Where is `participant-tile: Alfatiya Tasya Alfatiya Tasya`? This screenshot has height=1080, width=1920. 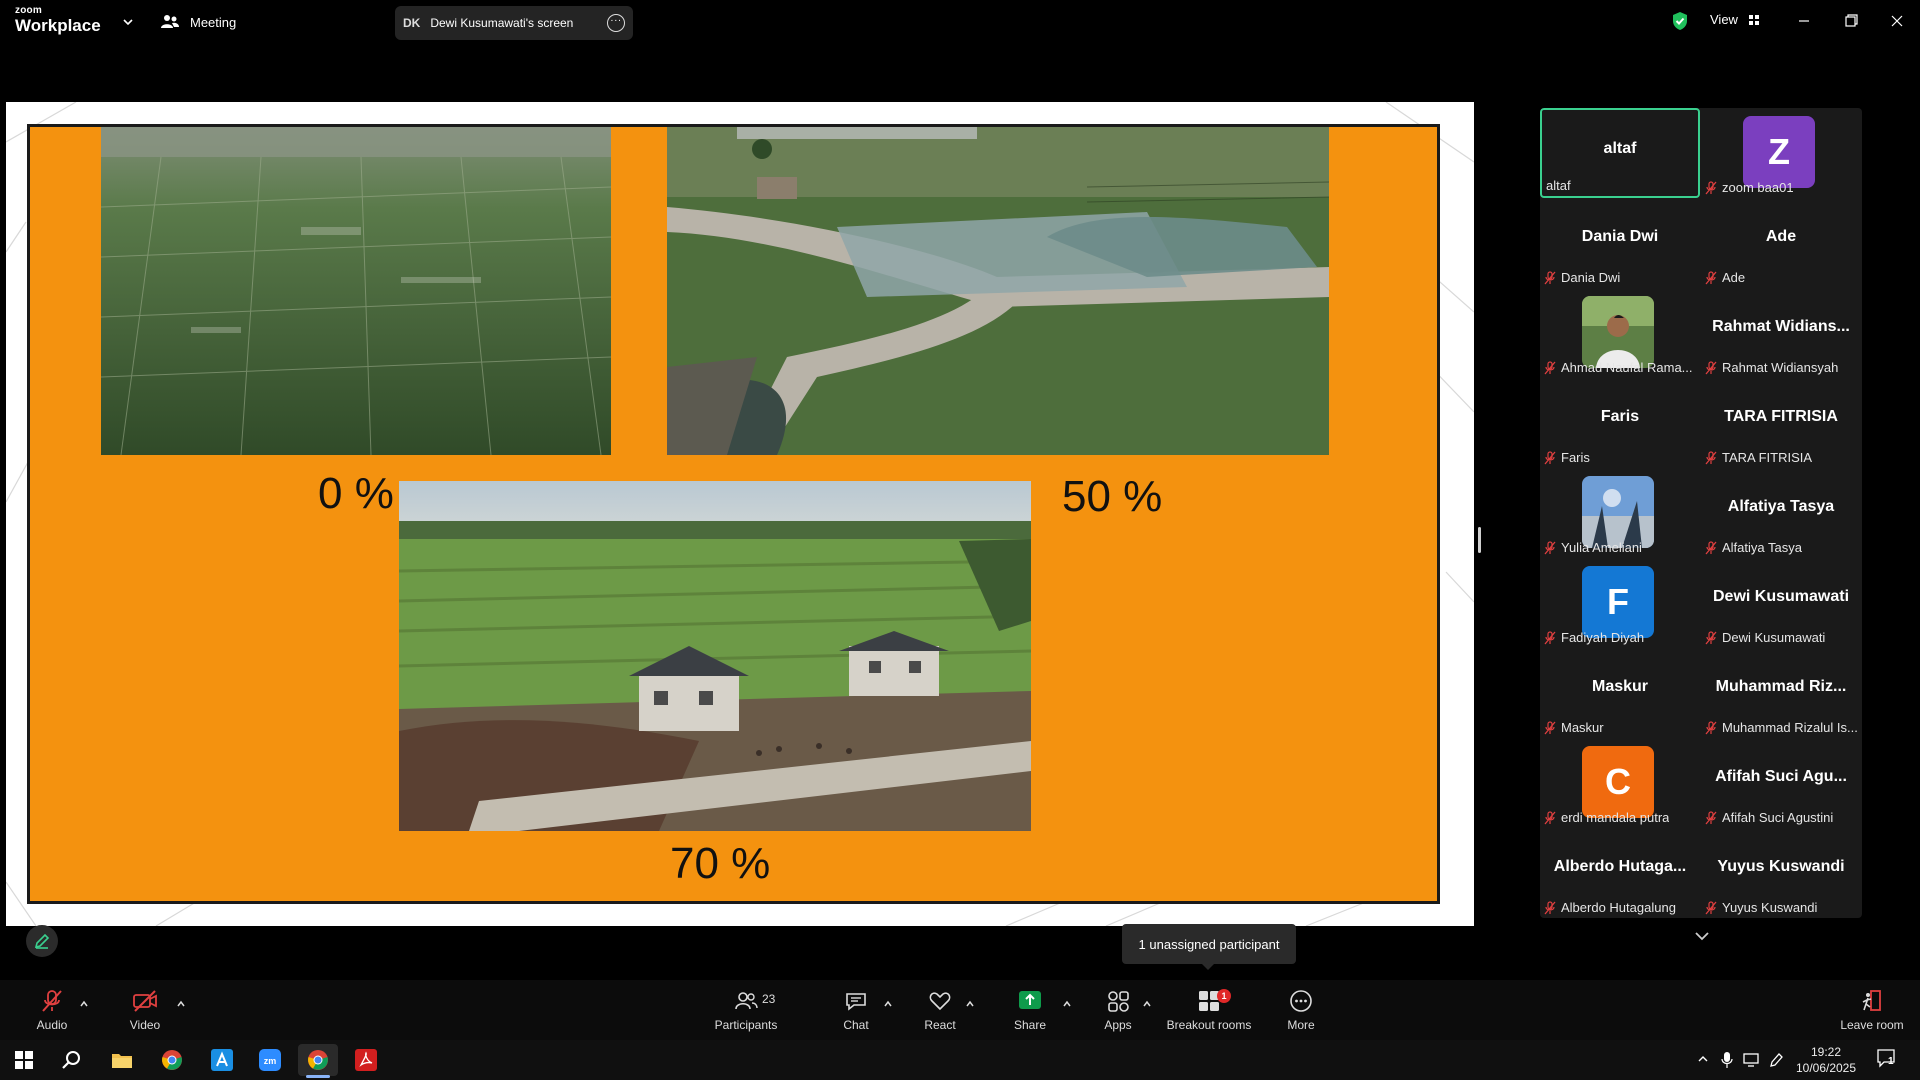 participant-tile: Alfatiya Tasya Alfatiya Tasya is located at coordinates (1781, 513).